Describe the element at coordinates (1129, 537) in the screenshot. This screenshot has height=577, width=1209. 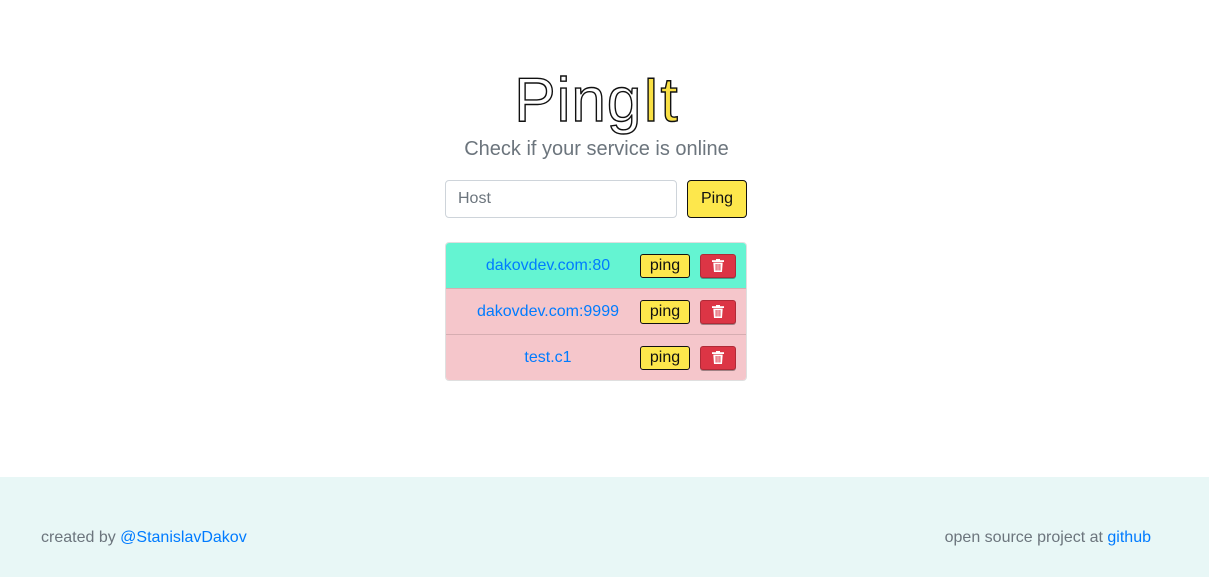
I see `github-link: github` at that location.